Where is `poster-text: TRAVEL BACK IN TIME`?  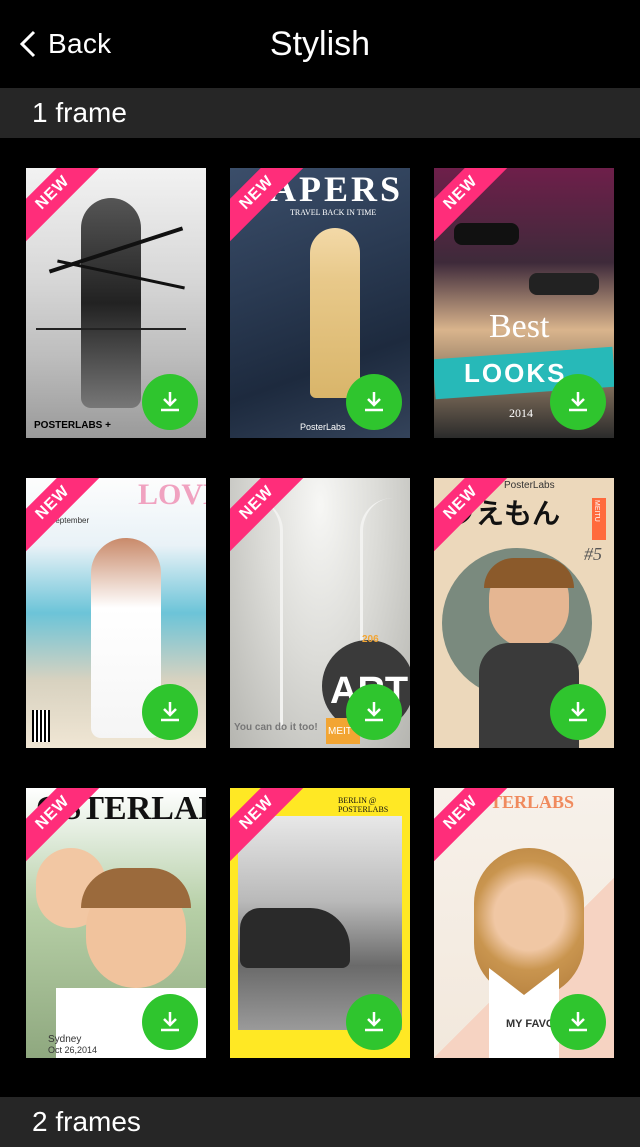 poster-text: TRAVEL BACK IN TIME is located at coordinates (333, 212).